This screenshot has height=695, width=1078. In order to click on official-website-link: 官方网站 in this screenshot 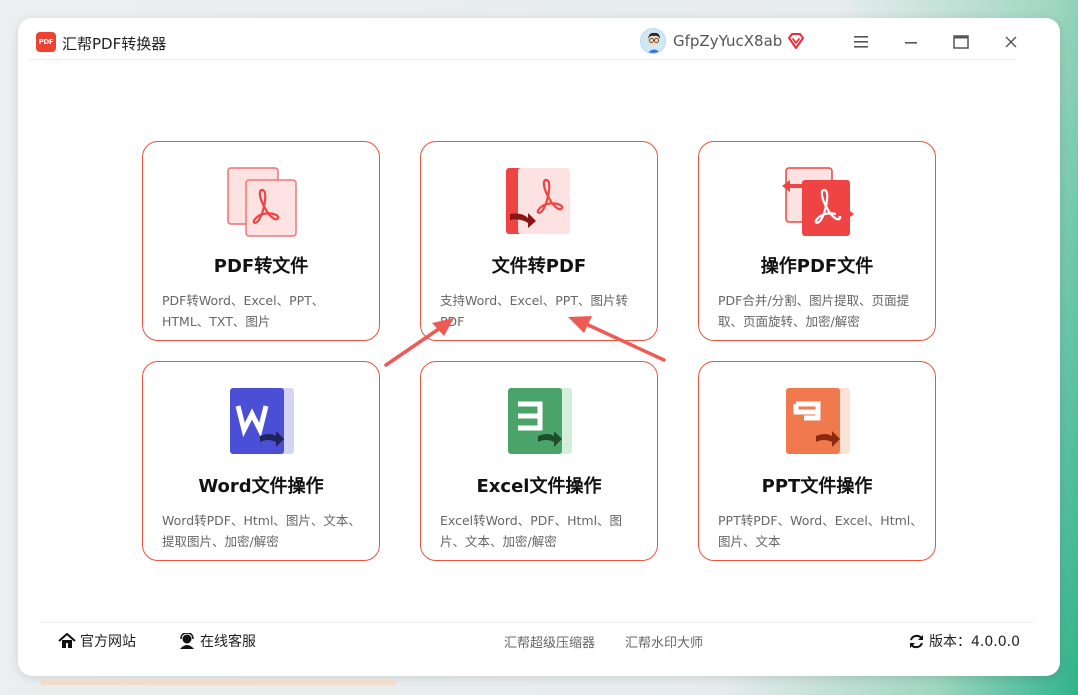, I will do `click(97, 641)`.